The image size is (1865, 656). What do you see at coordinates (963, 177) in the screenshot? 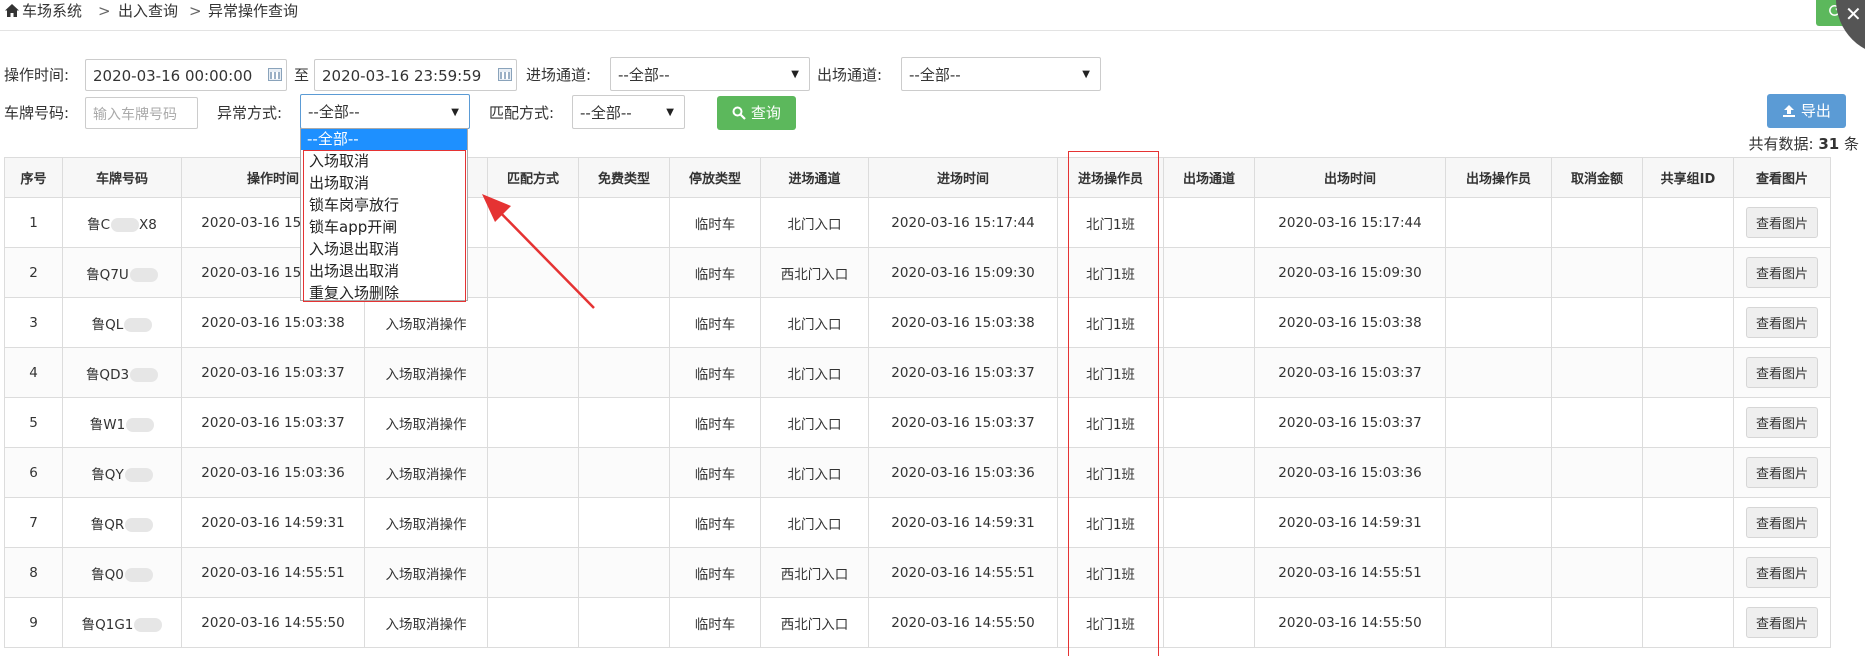
I see `col-header: 进场时间` at bounding box center [963, 177].